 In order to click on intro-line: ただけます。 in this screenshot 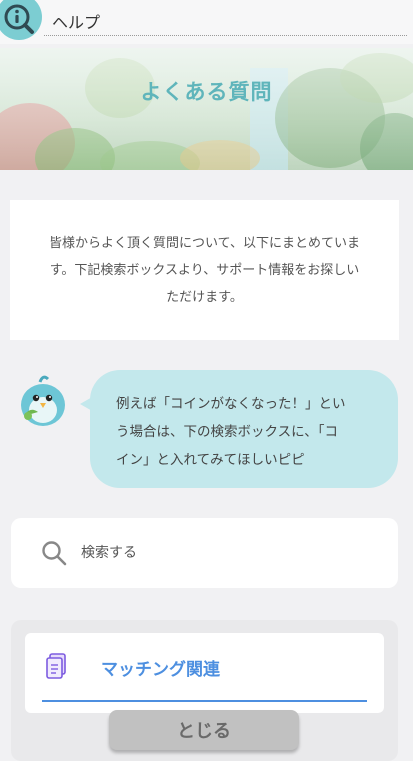, I will do `click(204, 297)`.